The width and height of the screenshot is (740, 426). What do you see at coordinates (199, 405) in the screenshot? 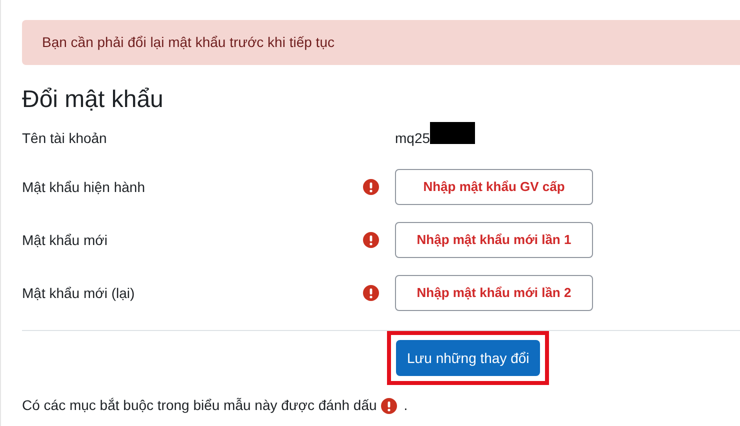
I see `footer-text: Có các mục bắt buộc trong biểu mẫu này được đánh dấu` at bounding box center [199, 405].